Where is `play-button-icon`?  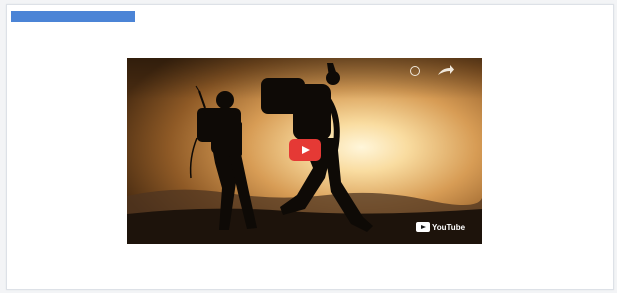
play-button-icon is located at coordinates (305, 150).